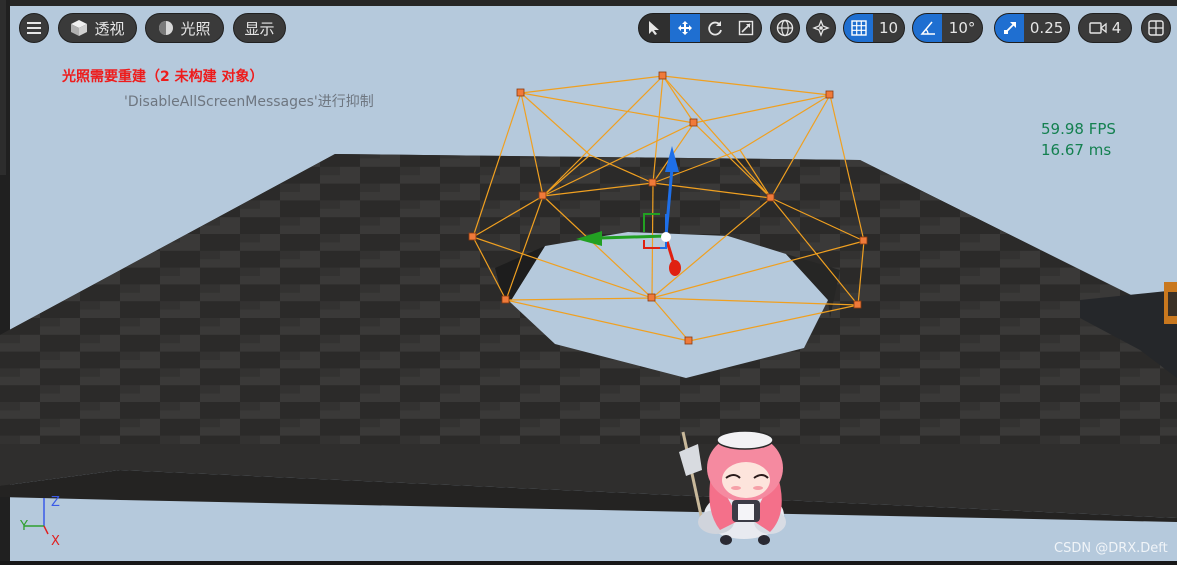 The image size is (1177, 565). Describe the element at coordinates (1078, 129) in the screenshot. I see `fps-stat: 59.98 FPS` at that location.